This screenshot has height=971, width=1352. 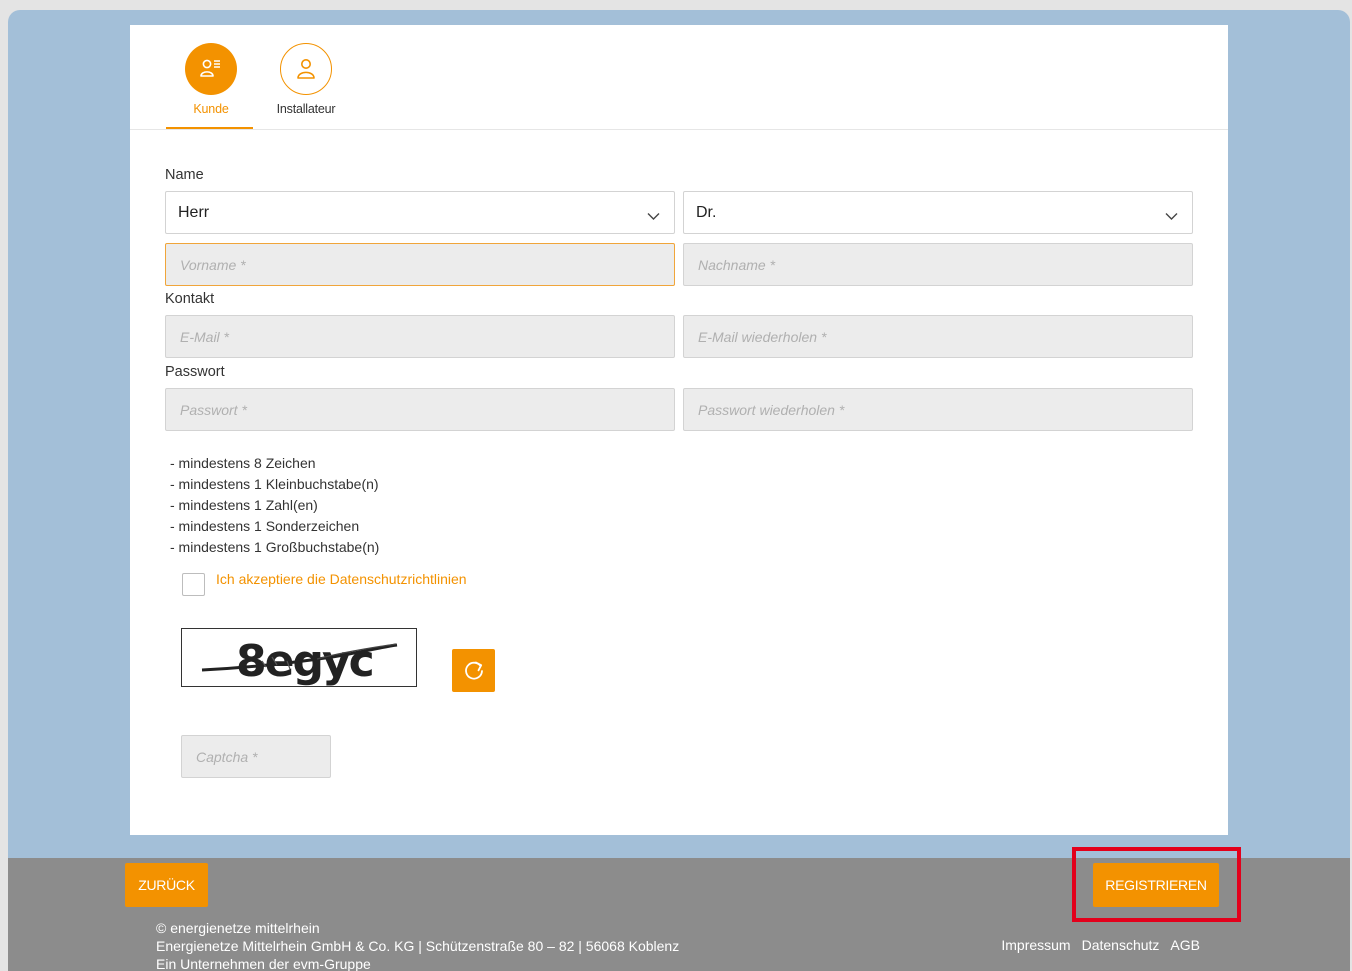 I want to click on footer-copyright: © energienetze mittelrhein, so click(x=238, y=928).